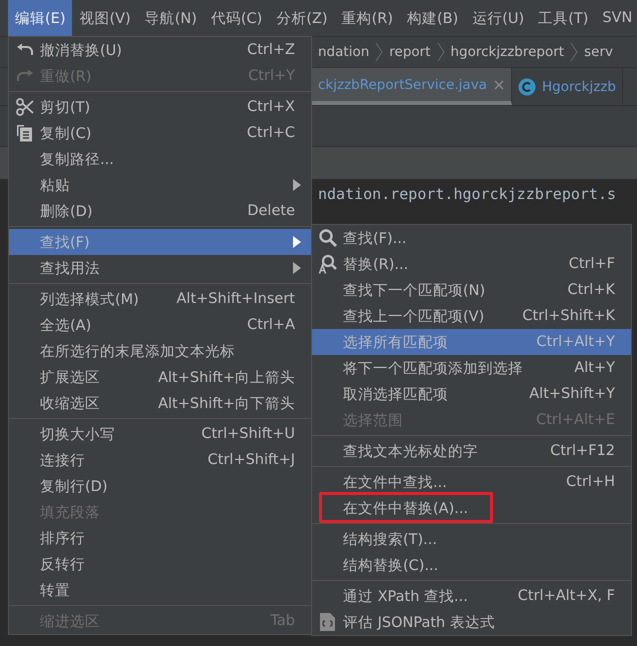 The image size is (637, 646). Describe the element at coordinates (160, 211) in the screenshot. I see `menu-item: 删除(D) Delete` at that location.